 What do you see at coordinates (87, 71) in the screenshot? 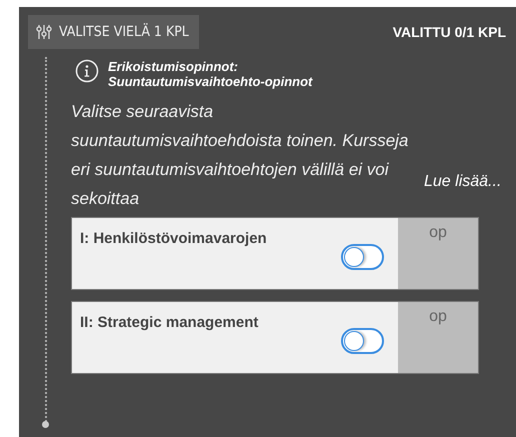
I see `info-icon` at bounding box center [87, 71].